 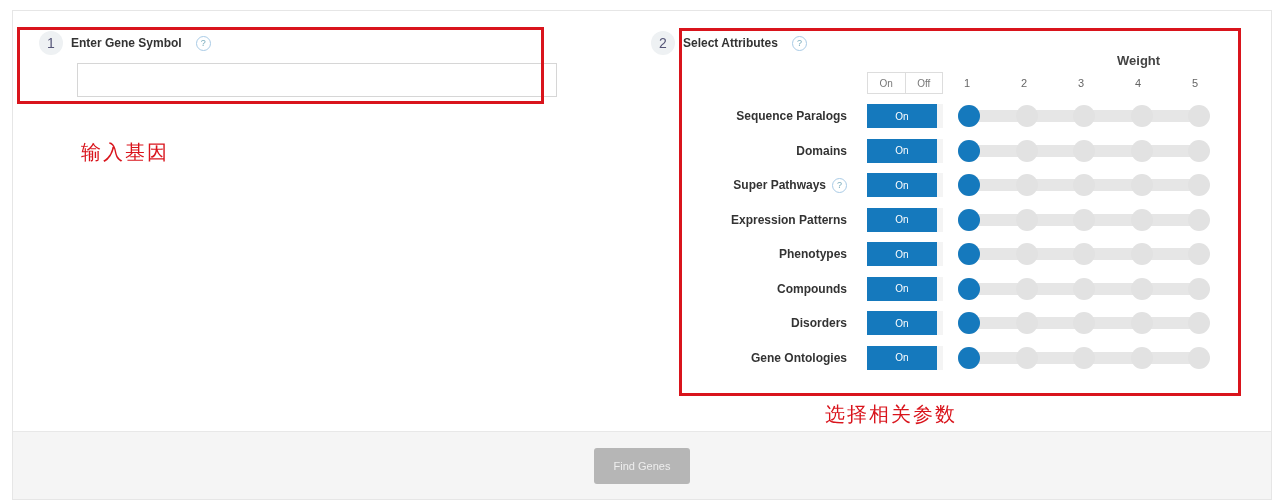 I want to click on weight-tick-label: 5, so click(x=1195, y=83).